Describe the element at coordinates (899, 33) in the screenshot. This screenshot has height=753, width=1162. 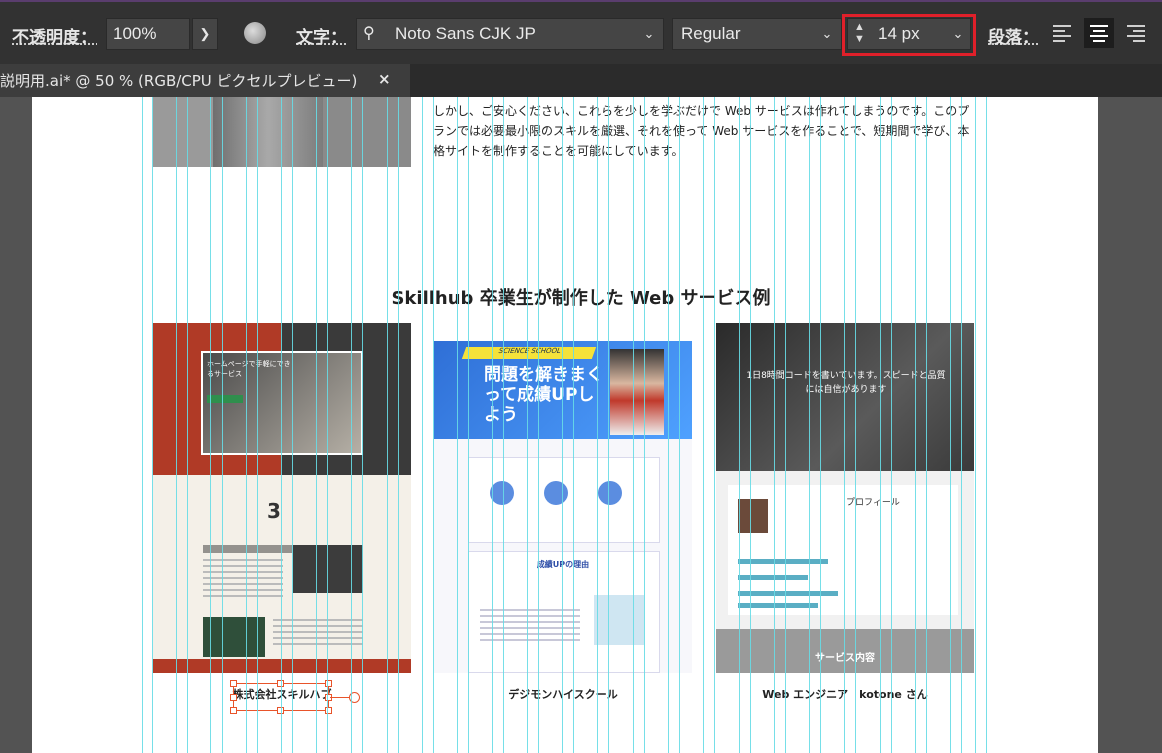
I see `font-size-value: 14 px` at that location.